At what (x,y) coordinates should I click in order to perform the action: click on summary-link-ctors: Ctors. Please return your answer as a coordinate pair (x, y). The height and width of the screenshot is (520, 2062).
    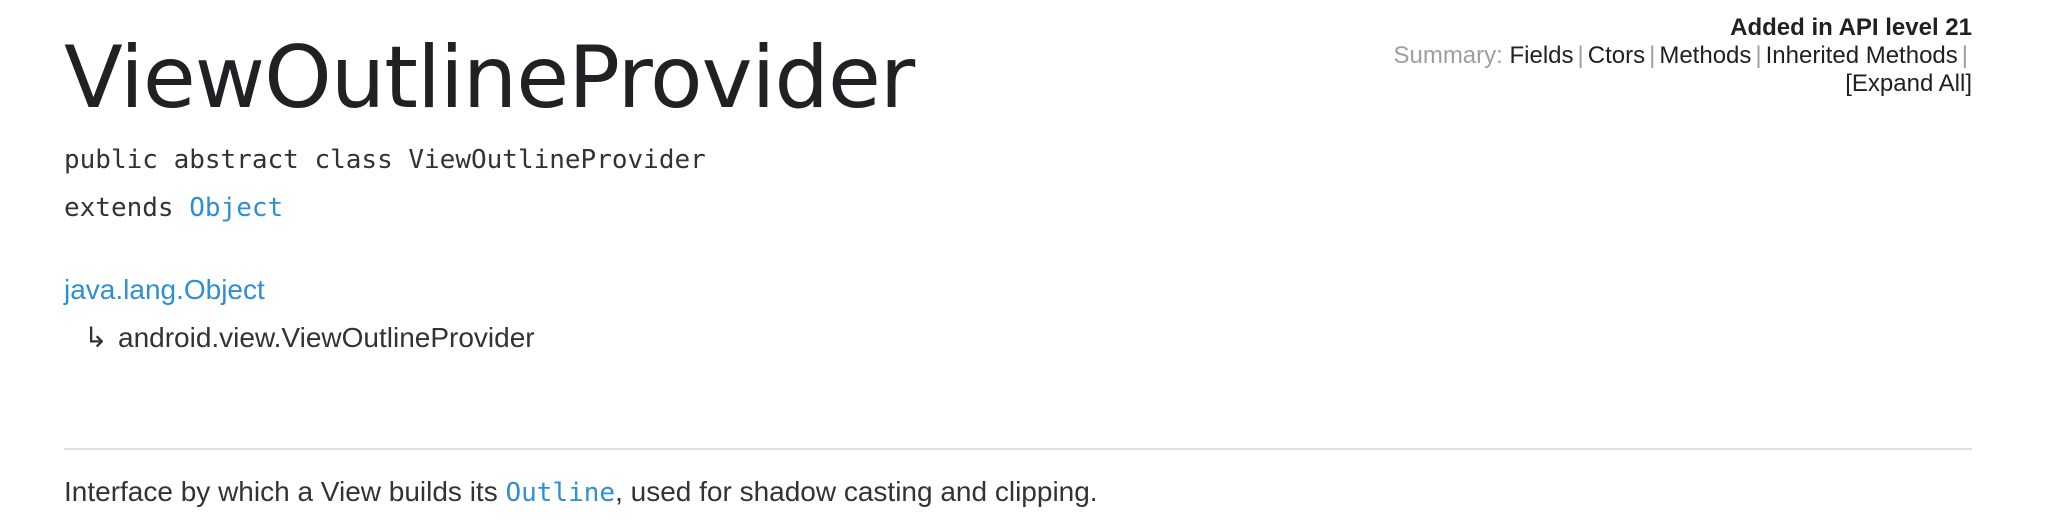
    Looking at the image, I should click on (1616, 55).